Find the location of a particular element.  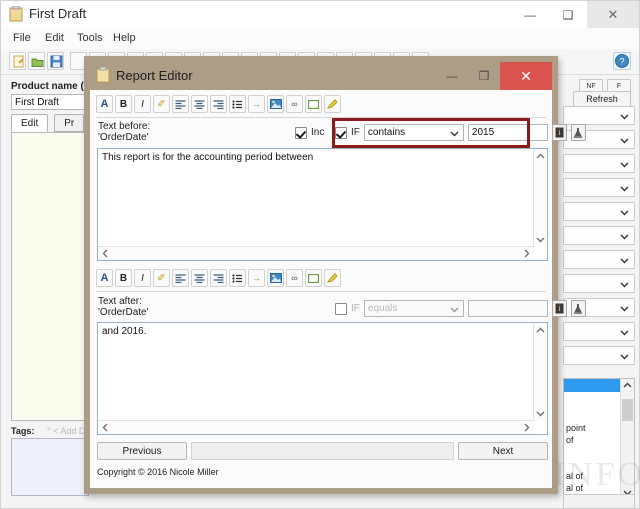

align-left-button is located at coordinates (180, 104).